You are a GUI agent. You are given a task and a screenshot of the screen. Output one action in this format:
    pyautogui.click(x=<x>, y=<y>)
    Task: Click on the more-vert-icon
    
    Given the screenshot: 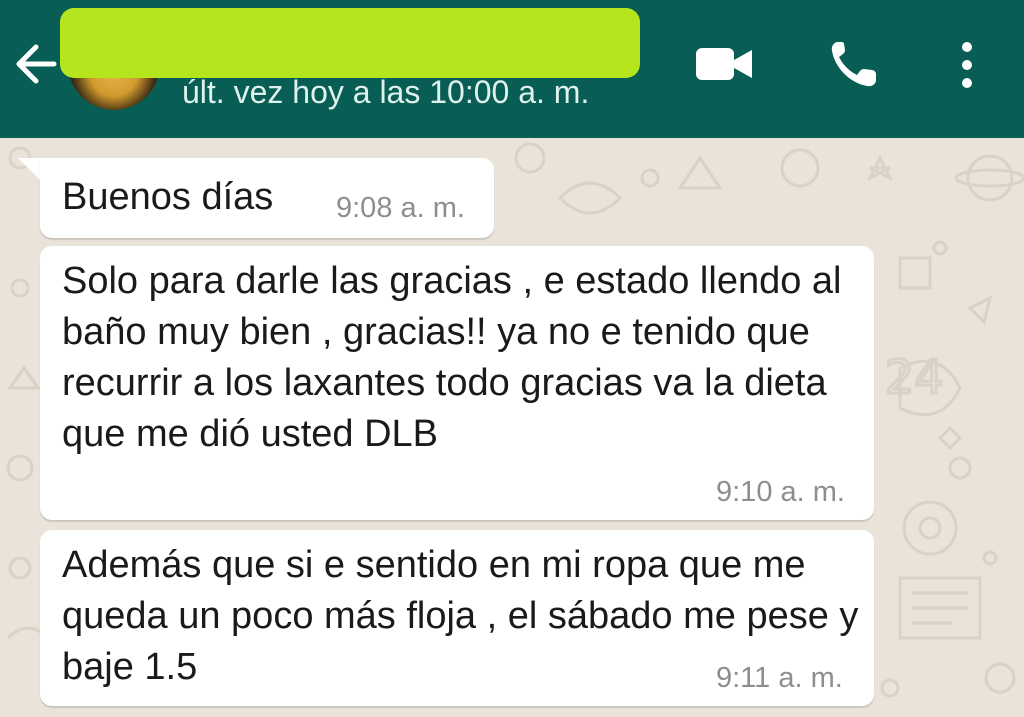 What is the action you would take?
    pyautogui.click(x=967, y=65)
    